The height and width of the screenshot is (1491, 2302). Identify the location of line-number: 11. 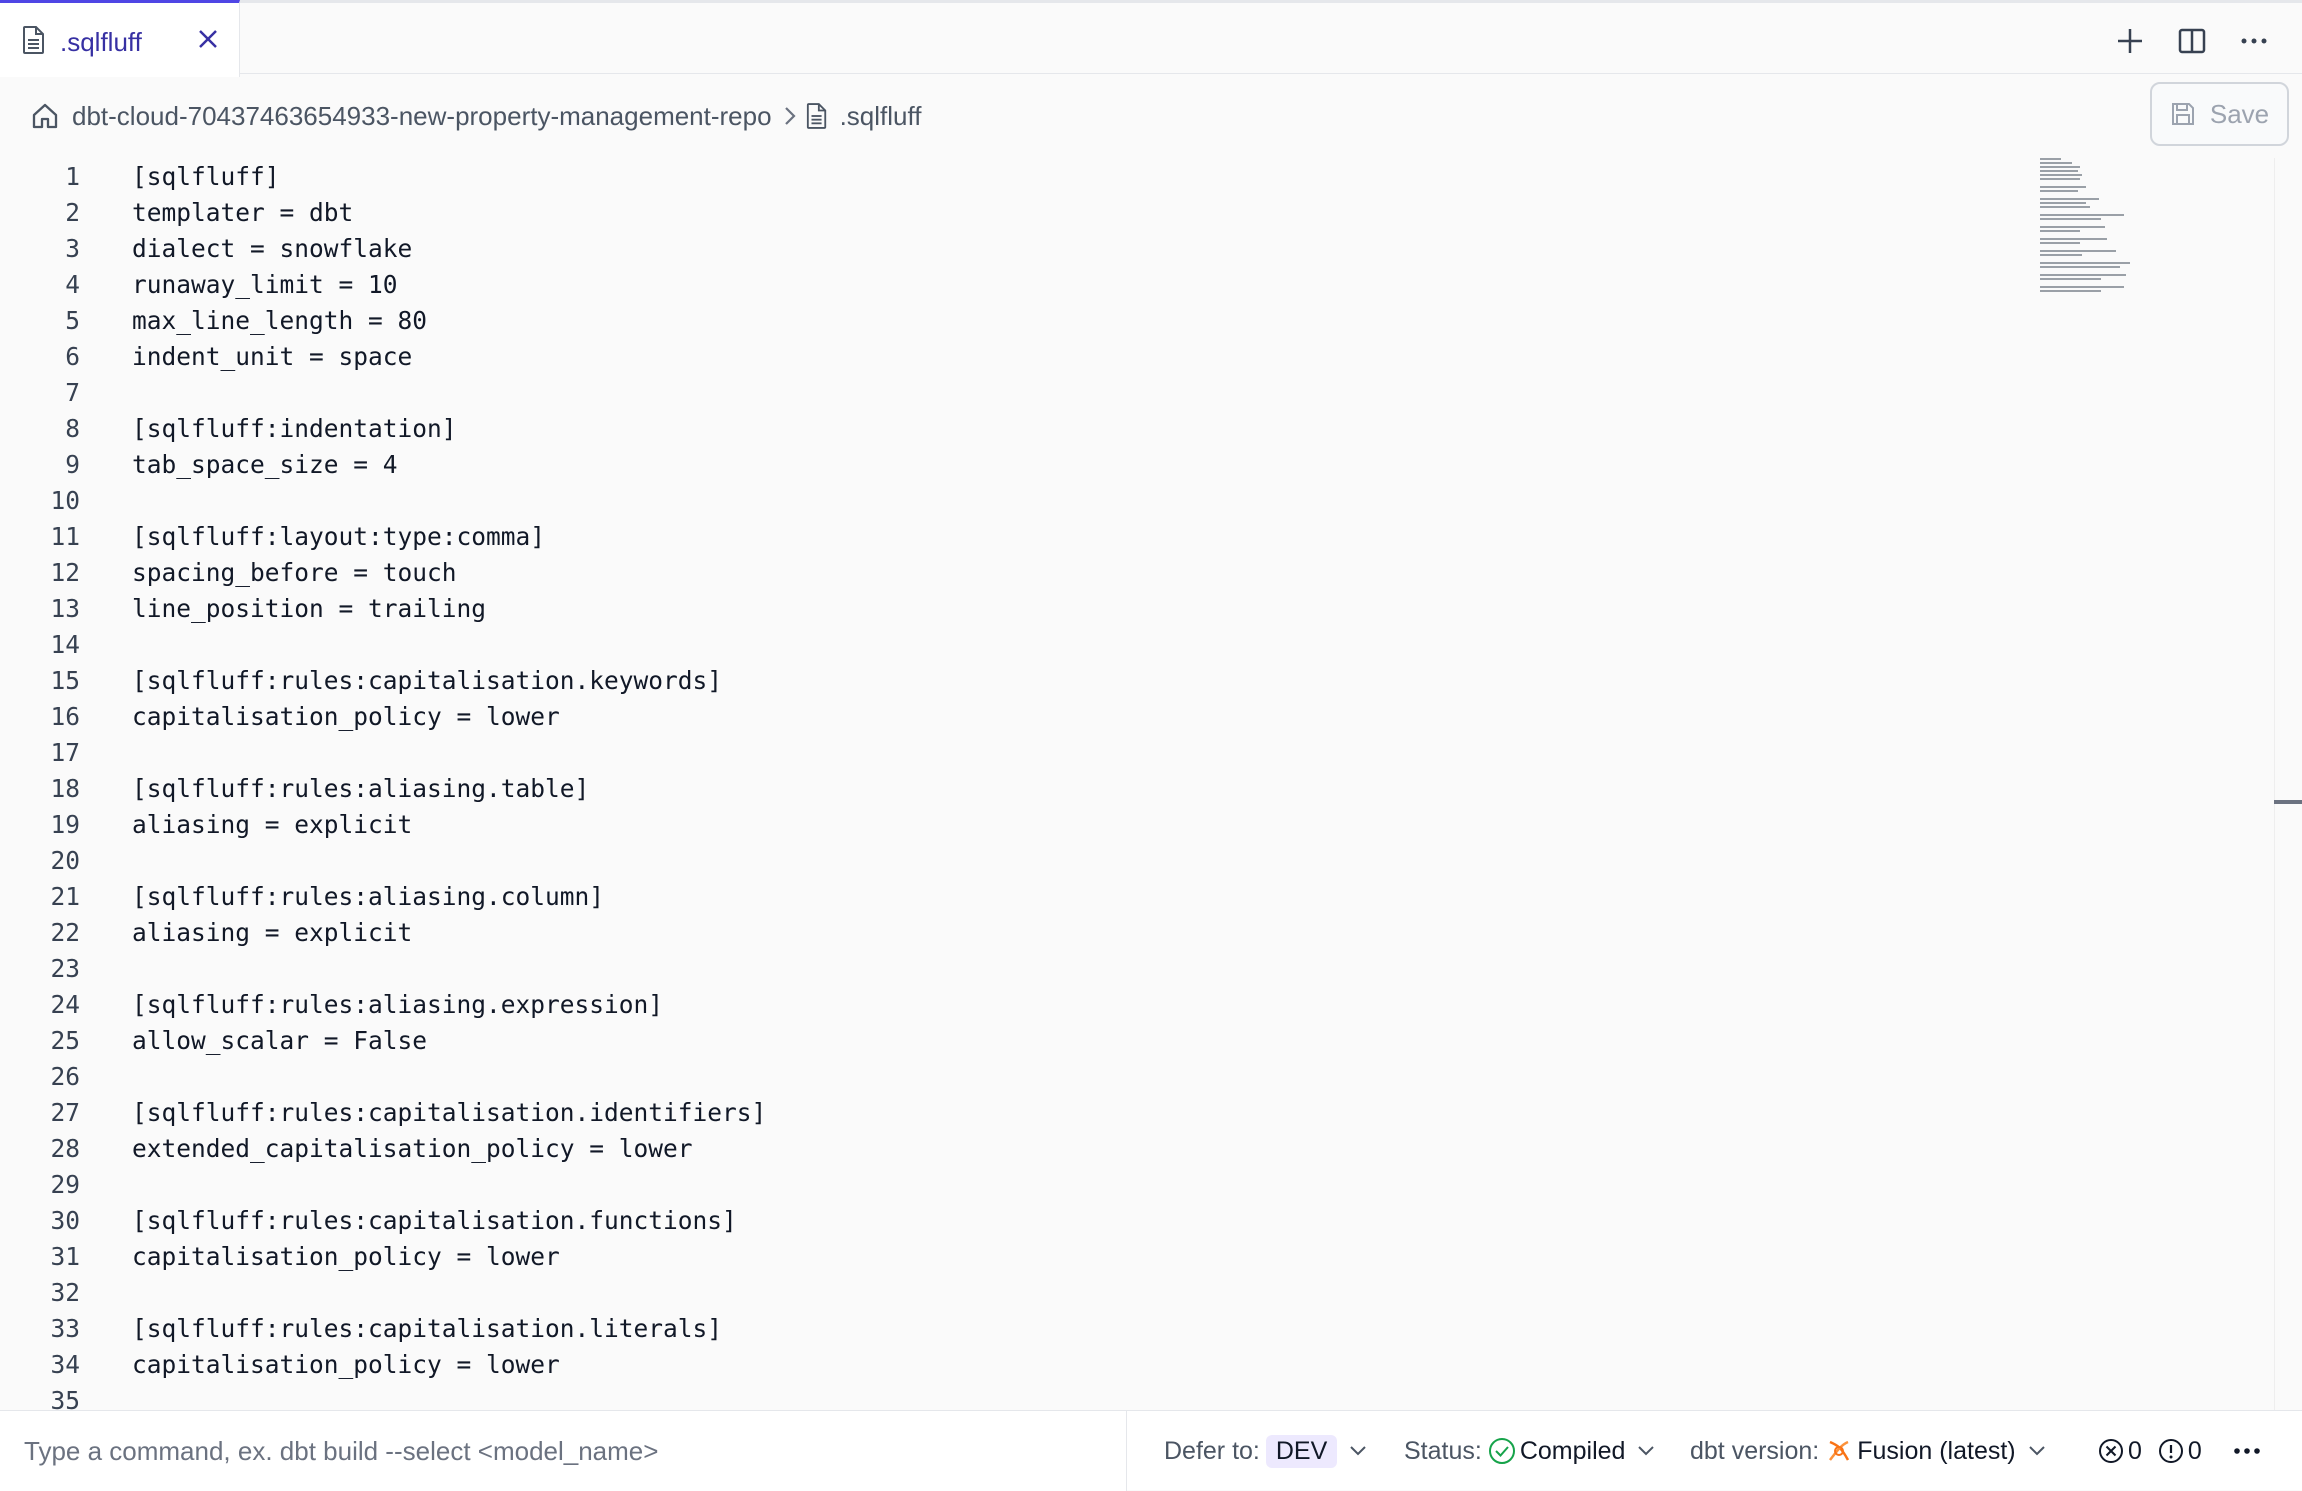
(65, 536).